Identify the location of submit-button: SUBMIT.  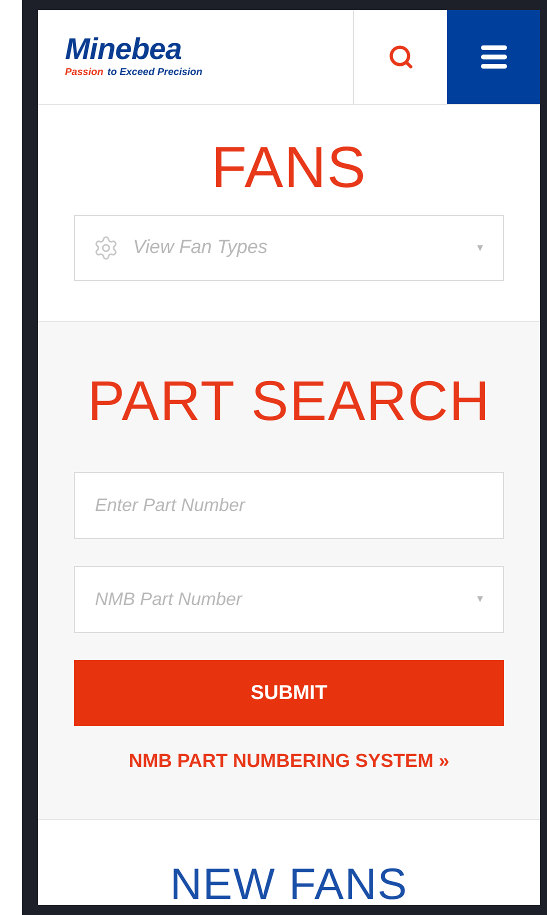
(289, 693).